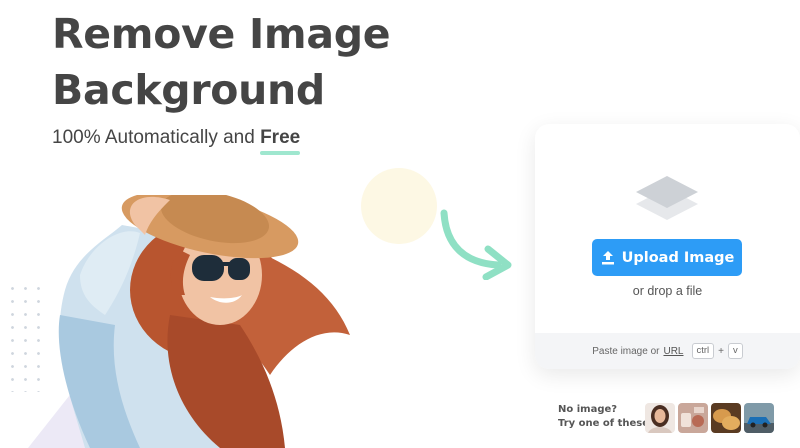  I want to click on page-title: Remove Image Background, so click(221, 62).